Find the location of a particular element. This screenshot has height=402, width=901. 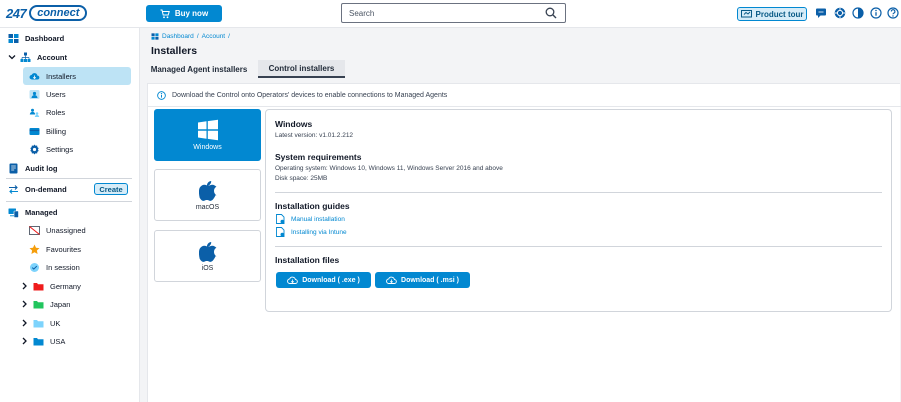

search-icon is located at coordinates (551, 13).